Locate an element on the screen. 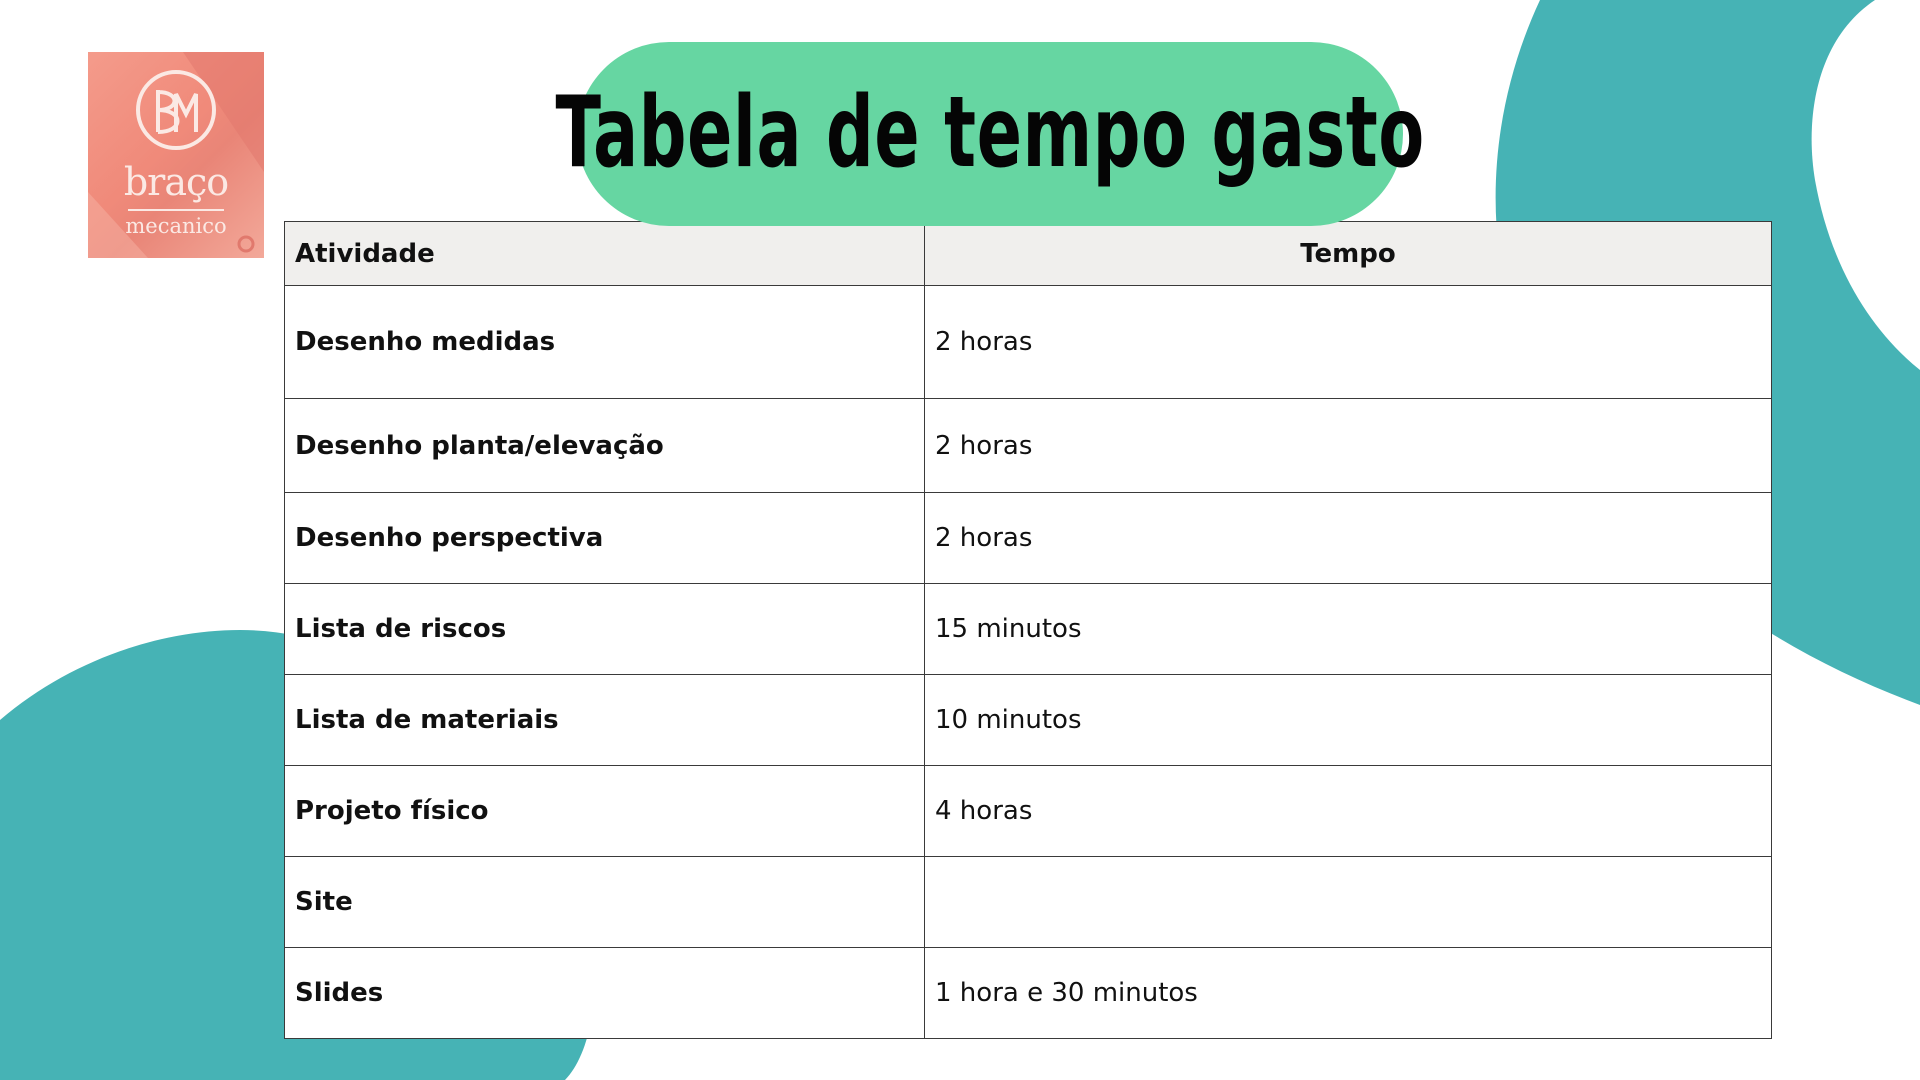 This screenshot has height=1080, width=1920. activity-cell: Lista de riscos is located at coordinates (604, 629).